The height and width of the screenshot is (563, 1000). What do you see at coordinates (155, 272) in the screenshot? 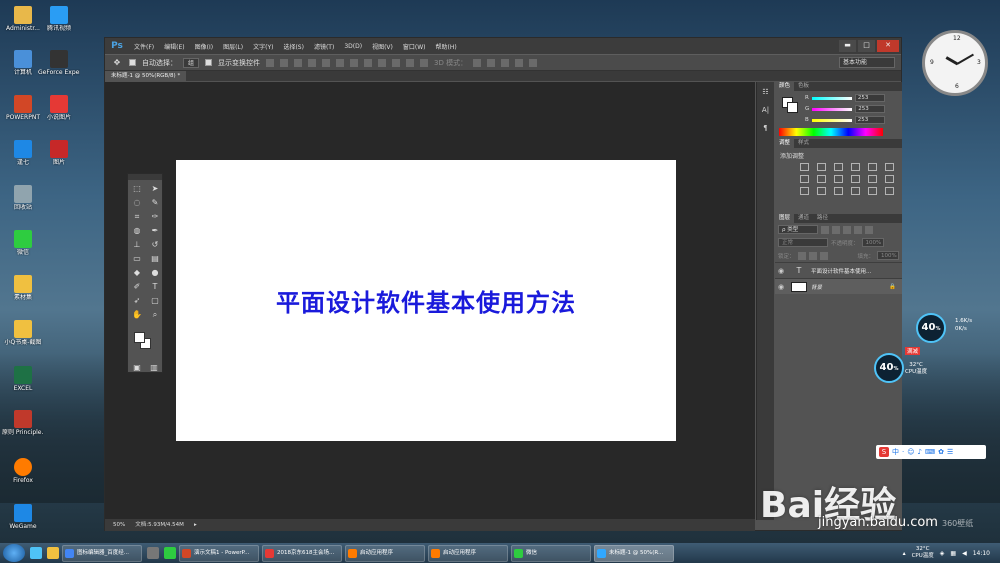
I see `dodge-tool-icon: ●` at bounding box center [155, 272].